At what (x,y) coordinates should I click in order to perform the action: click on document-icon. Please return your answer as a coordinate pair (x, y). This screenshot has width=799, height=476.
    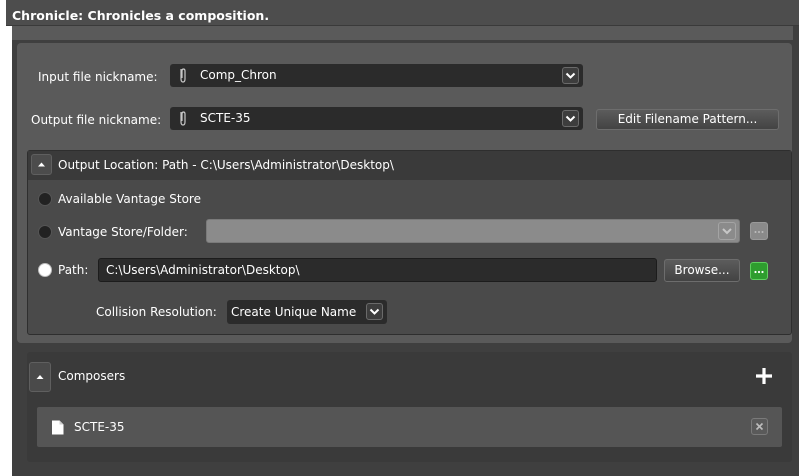
    Looking at the image, I should click on (57, 427).